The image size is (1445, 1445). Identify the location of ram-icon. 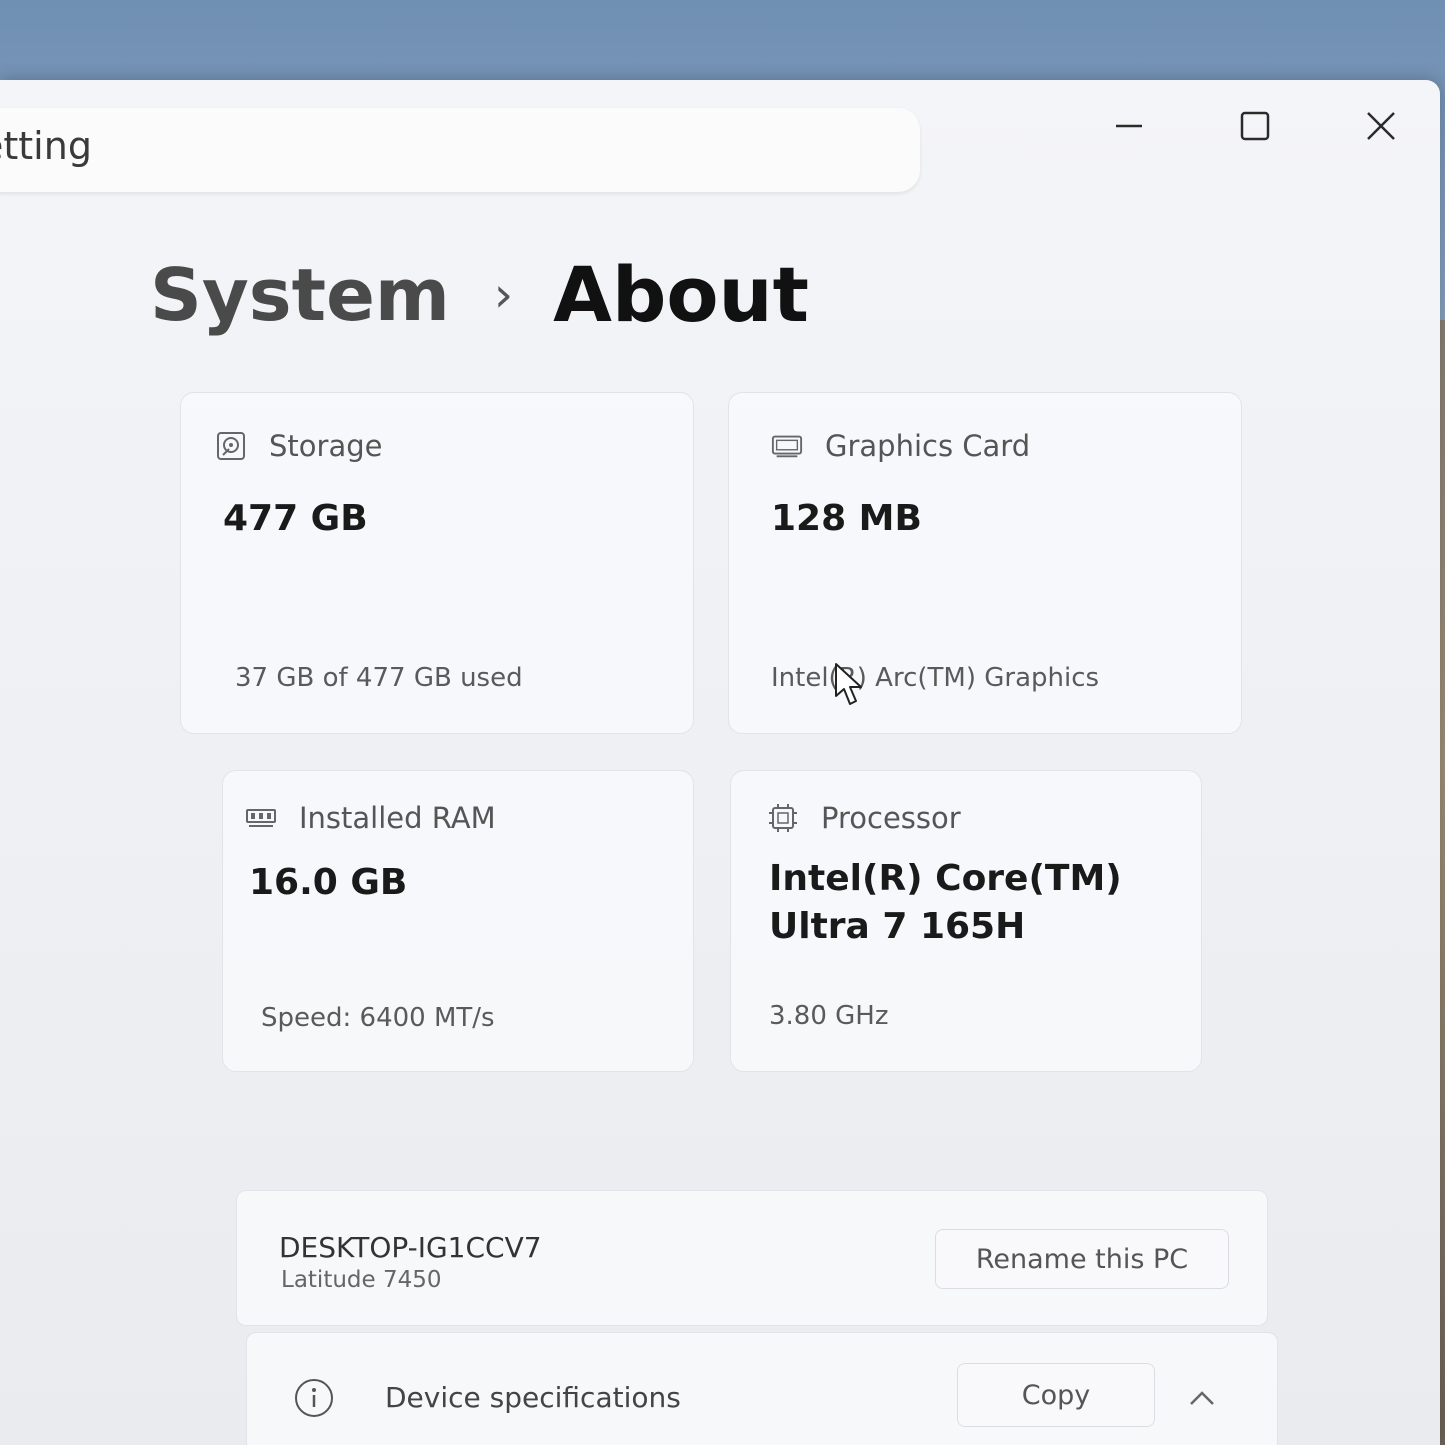
(261, 818).